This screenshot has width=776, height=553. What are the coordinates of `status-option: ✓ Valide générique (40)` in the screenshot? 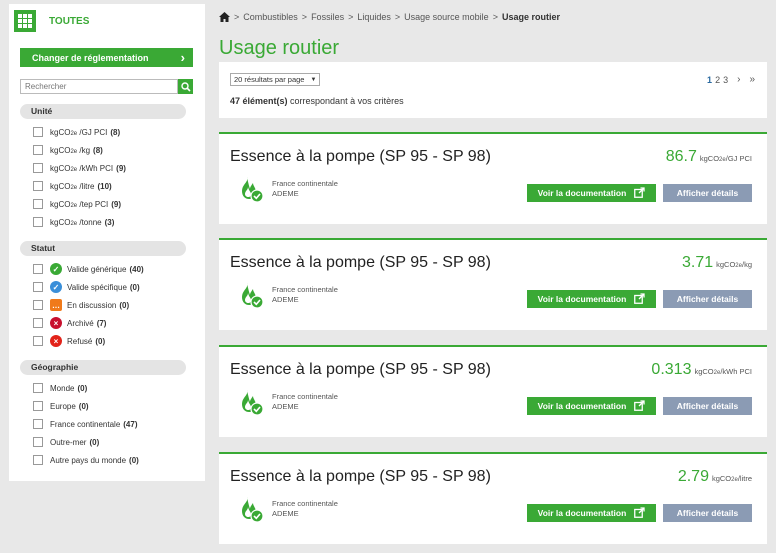 It's located at (107, 269).